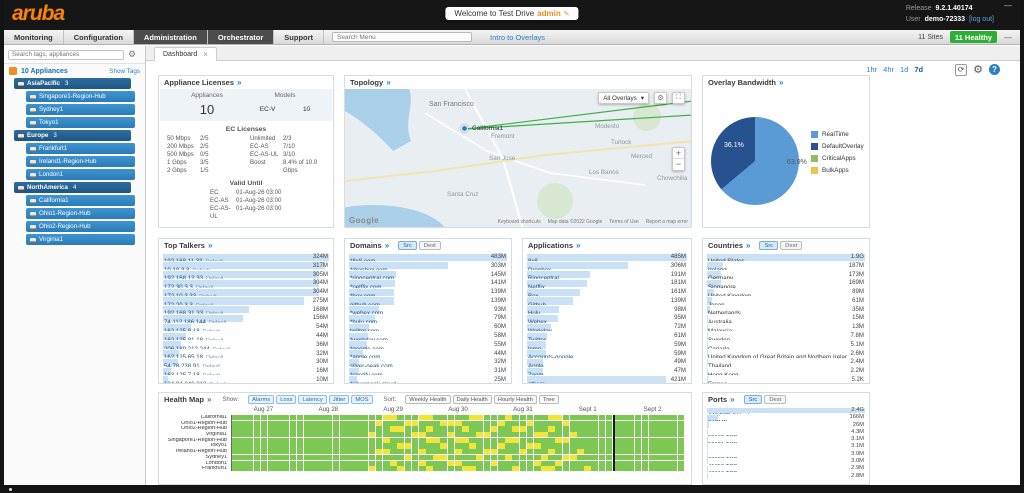 This screenshot has height=493, width=1024. What do you see at coordinates (786, 257) in the screenshot?
I see `list-item: United States 1.9G` at bounding box center [786, 257].